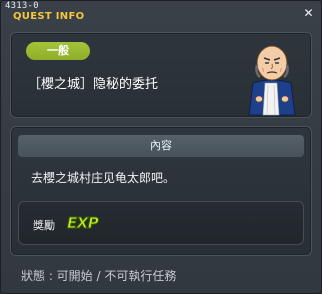  Describe the element at coordinates (103, 178) in the screenshot. I see `quest-description: 去櫻之城村庄见龟太郎吧。` at that location.